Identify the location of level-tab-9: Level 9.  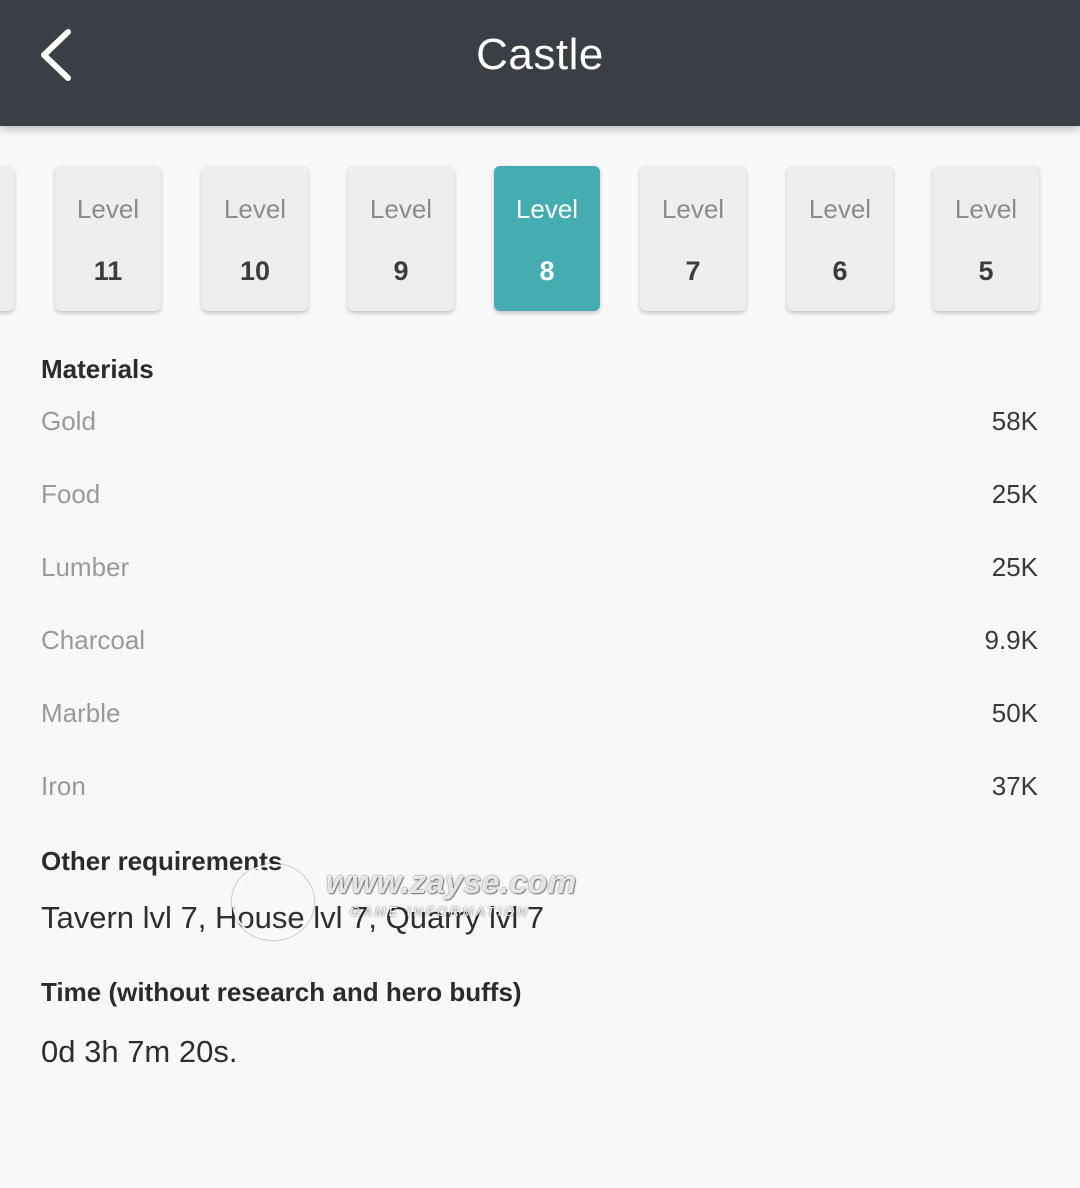
(401, 238).